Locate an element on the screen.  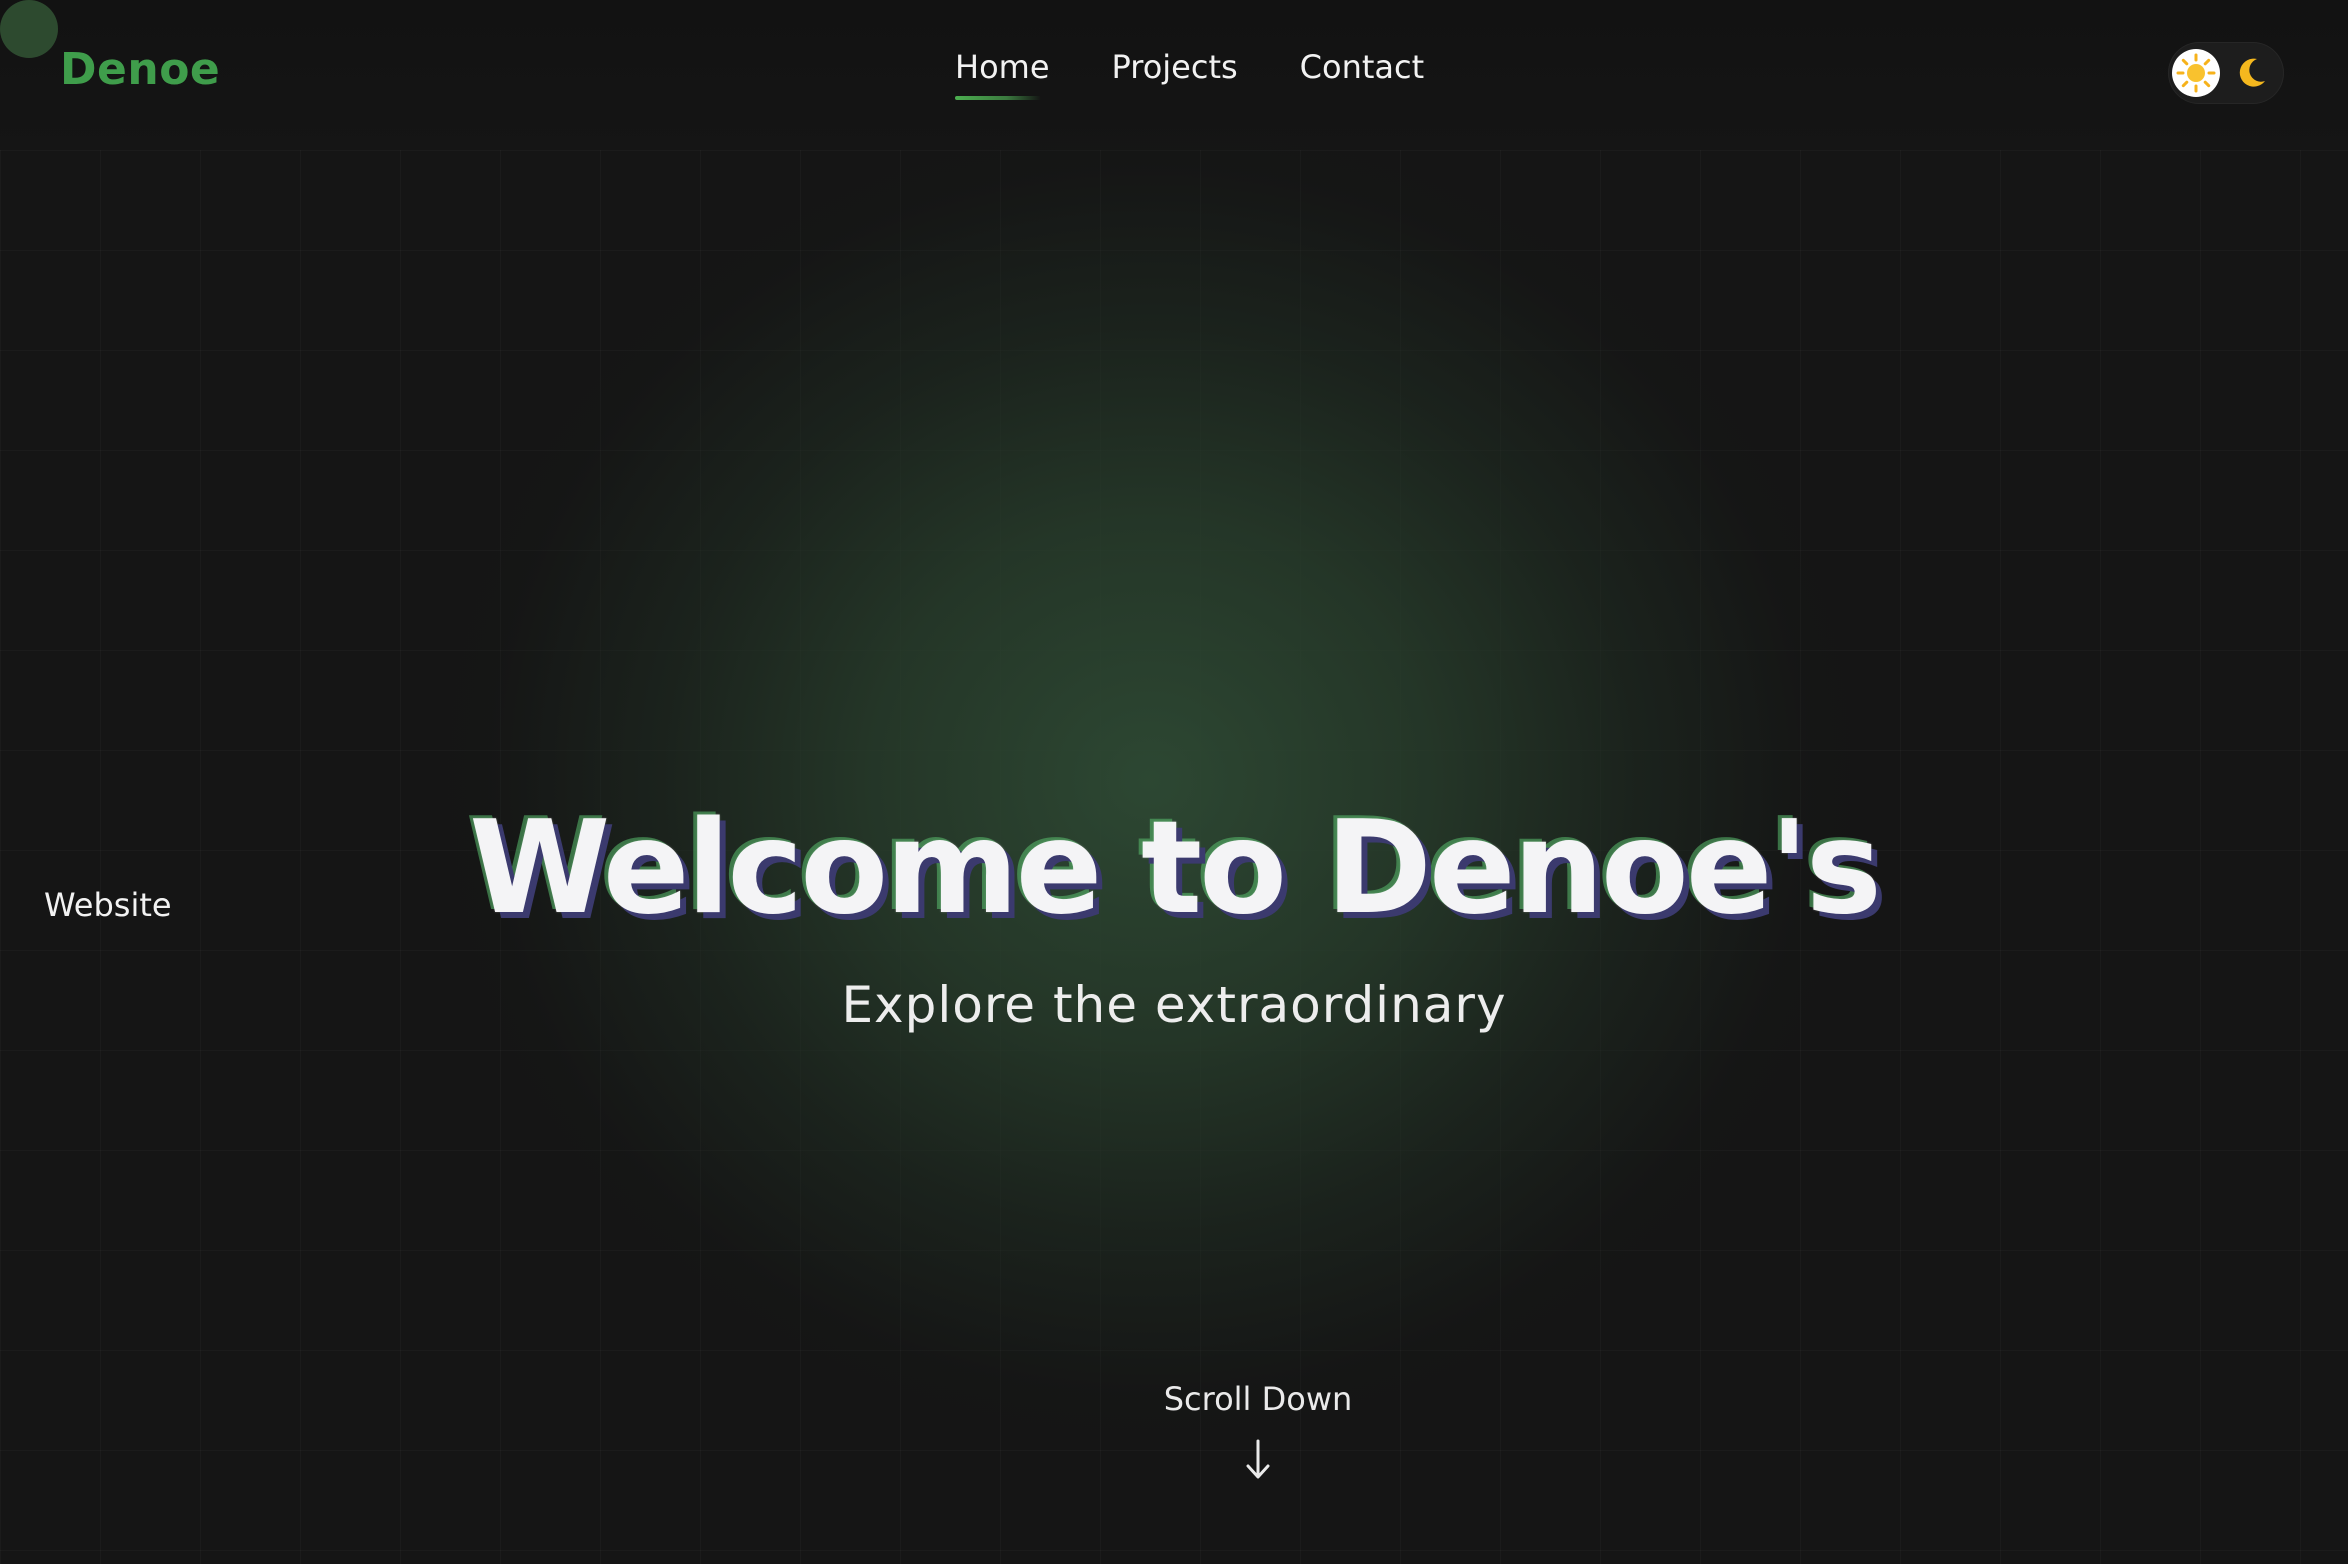
site-header: Denoe Home Projects Contact is located at coordinates (1174, 75).